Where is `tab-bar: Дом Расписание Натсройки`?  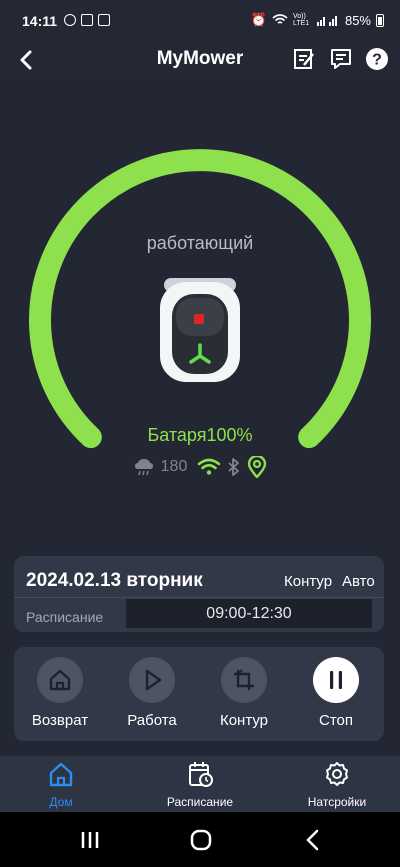 tab-bar: Дом Расписание Натсройки is located at coordinates (200, 784).